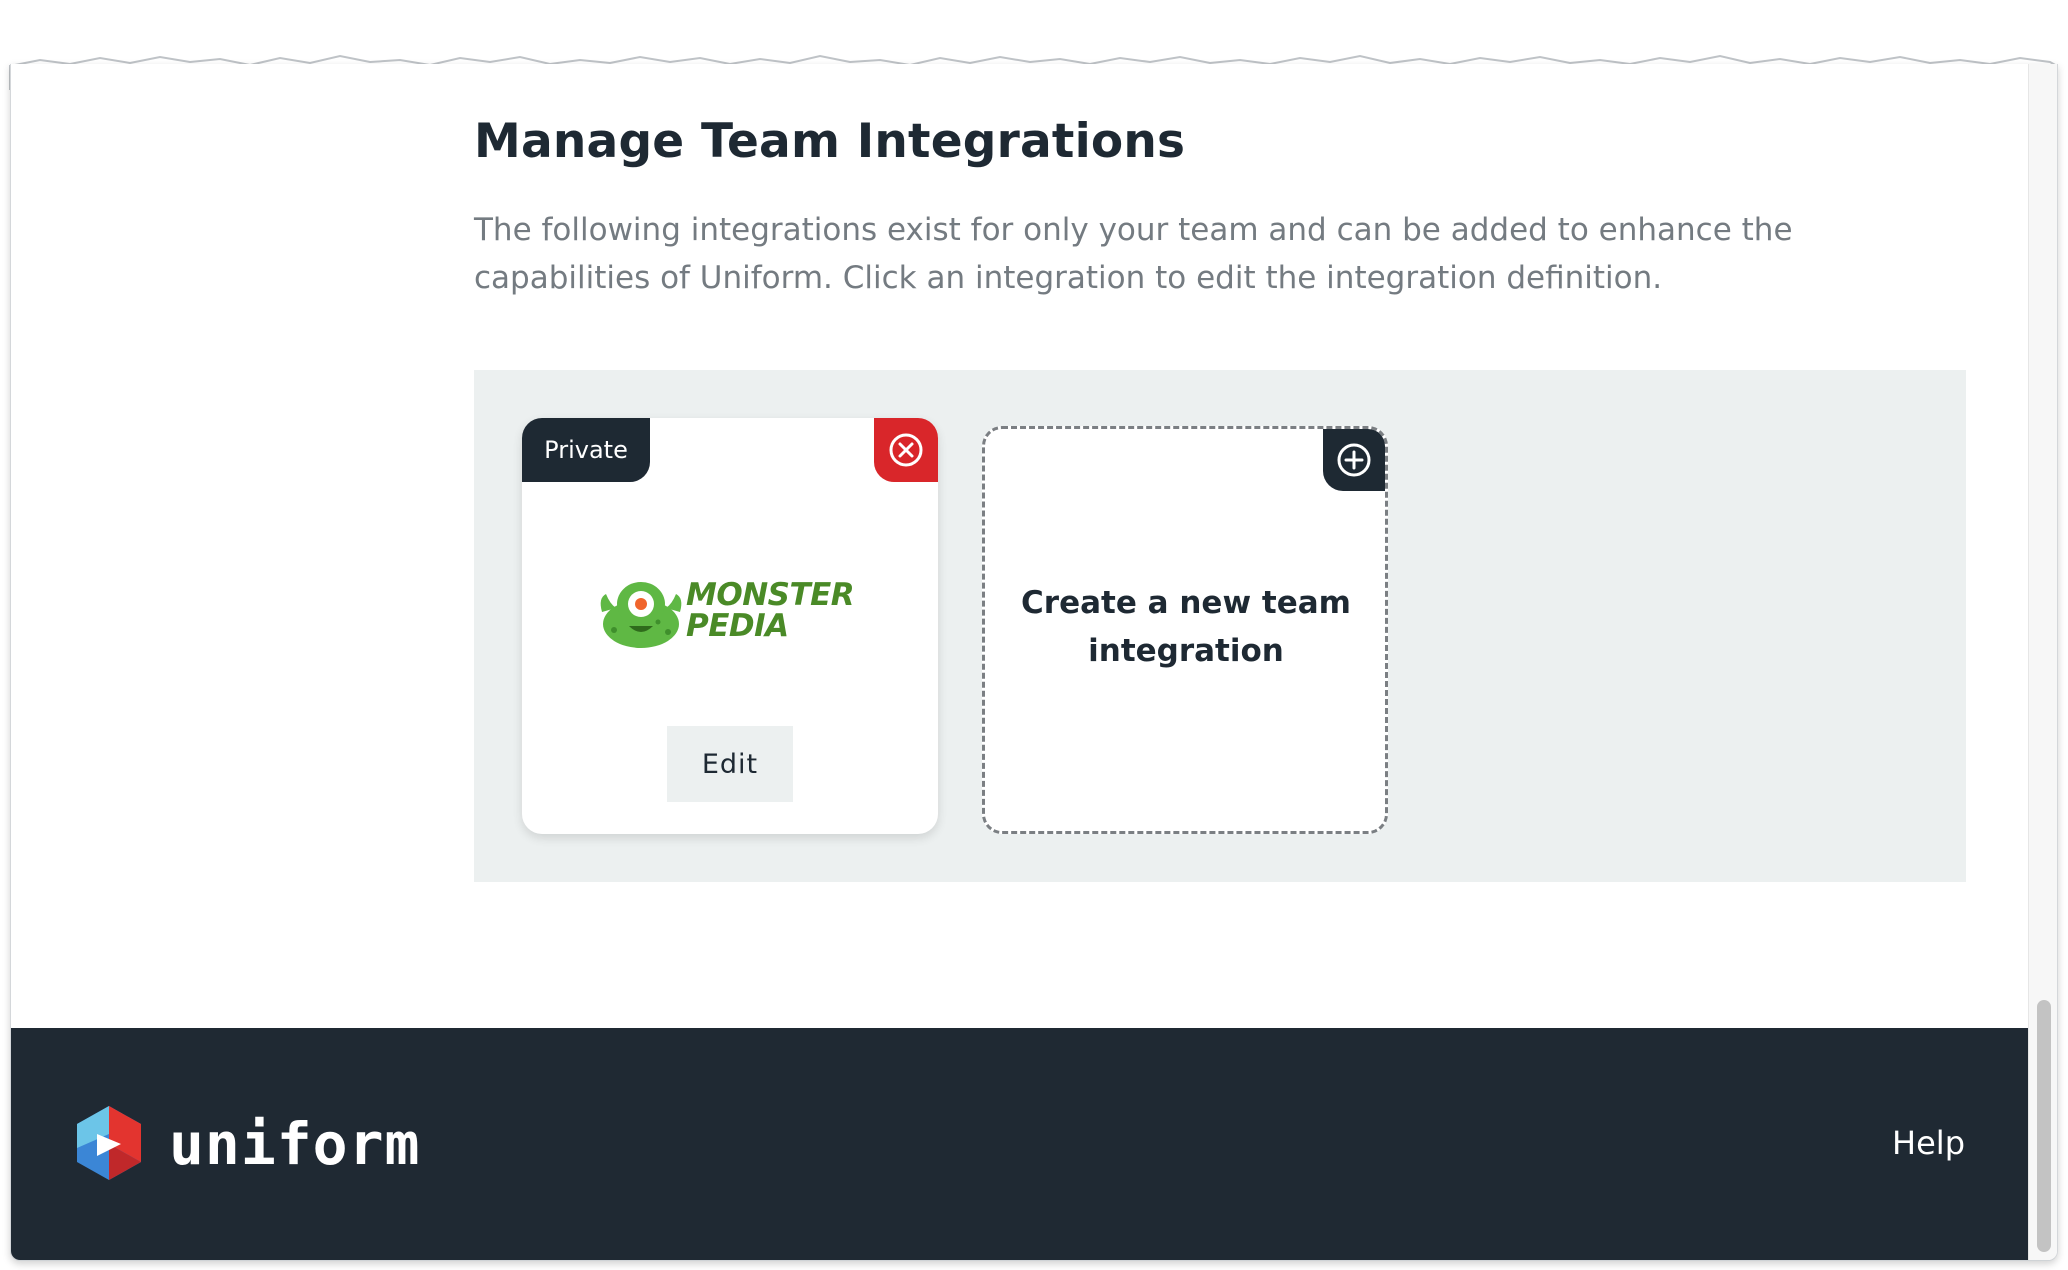 The image size is (2068, 1270). Describe the element at coordinates (737, 626) in the screenshot. I see `logo-line-2: PEDIA` at that location.